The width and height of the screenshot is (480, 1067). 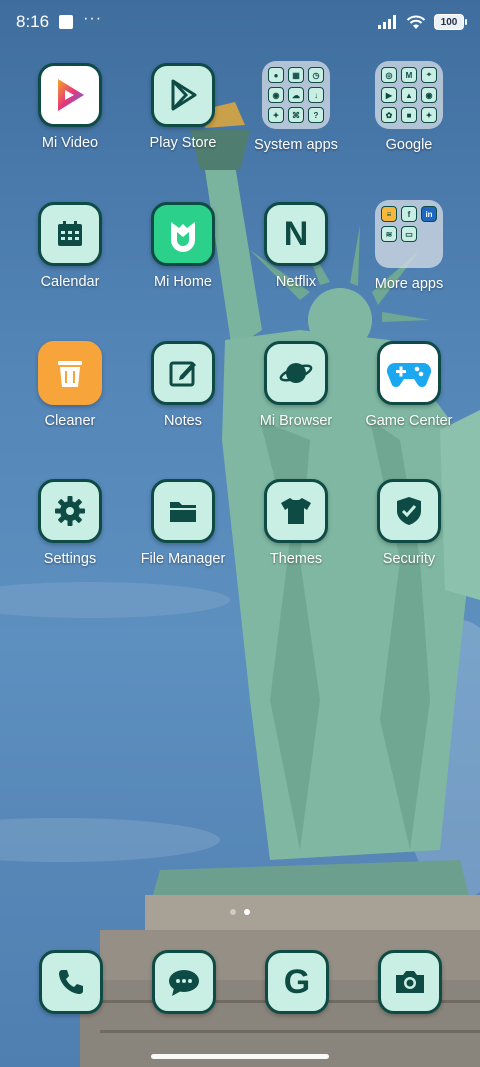 What do you see at coordinates (409, 559) in the screenshot?
I see `app-label: Security` at bounding box center [409, 559].